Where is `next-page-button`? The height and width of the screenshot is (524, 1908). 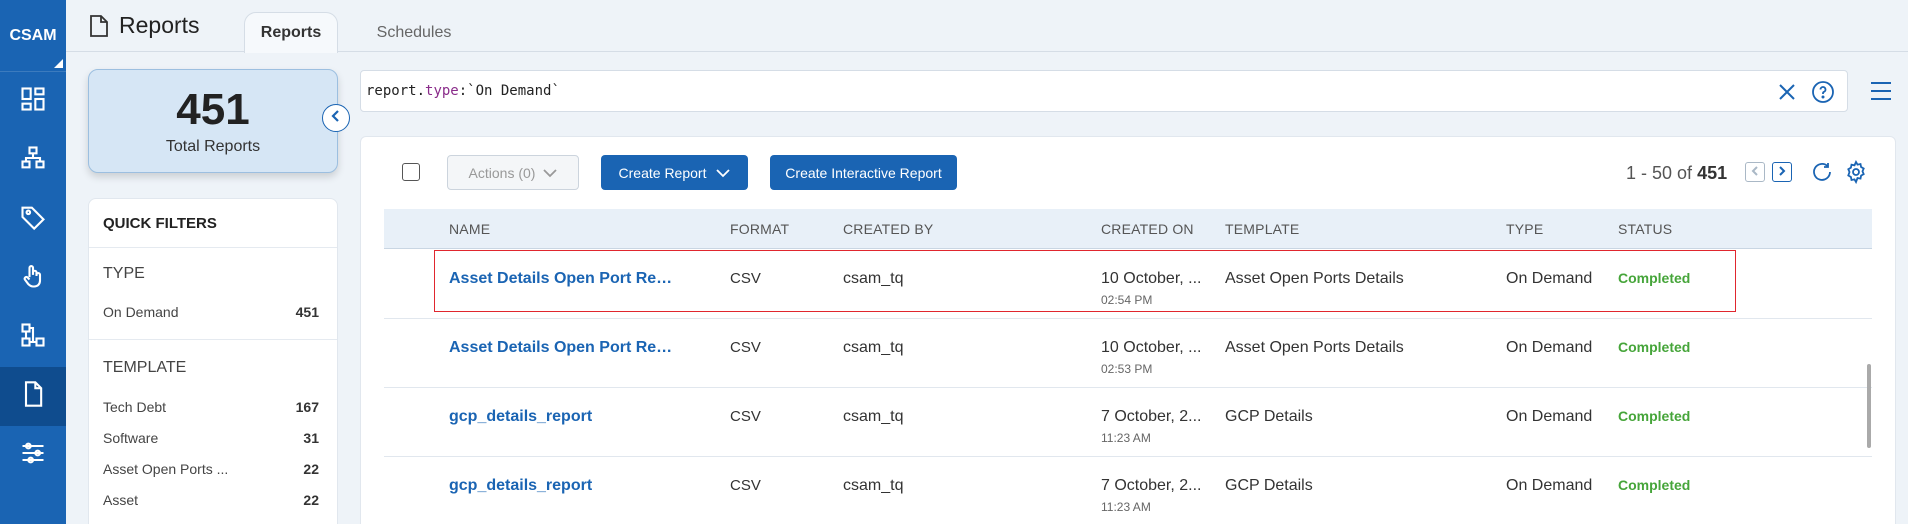 next-page-button is located at coordinates (1782, 172).